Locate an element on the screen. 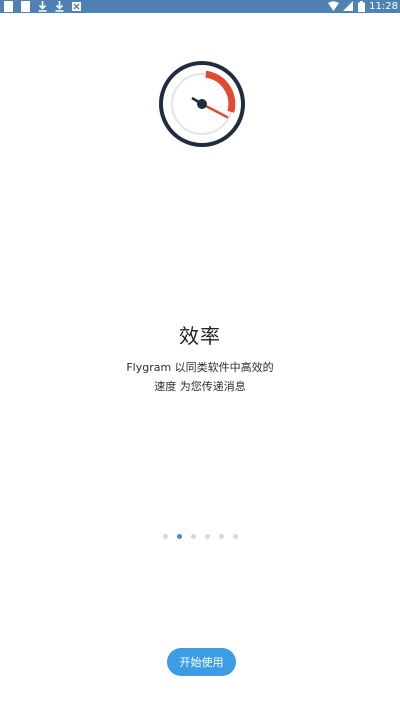  page-indicator is located at coordinates (200, 536).